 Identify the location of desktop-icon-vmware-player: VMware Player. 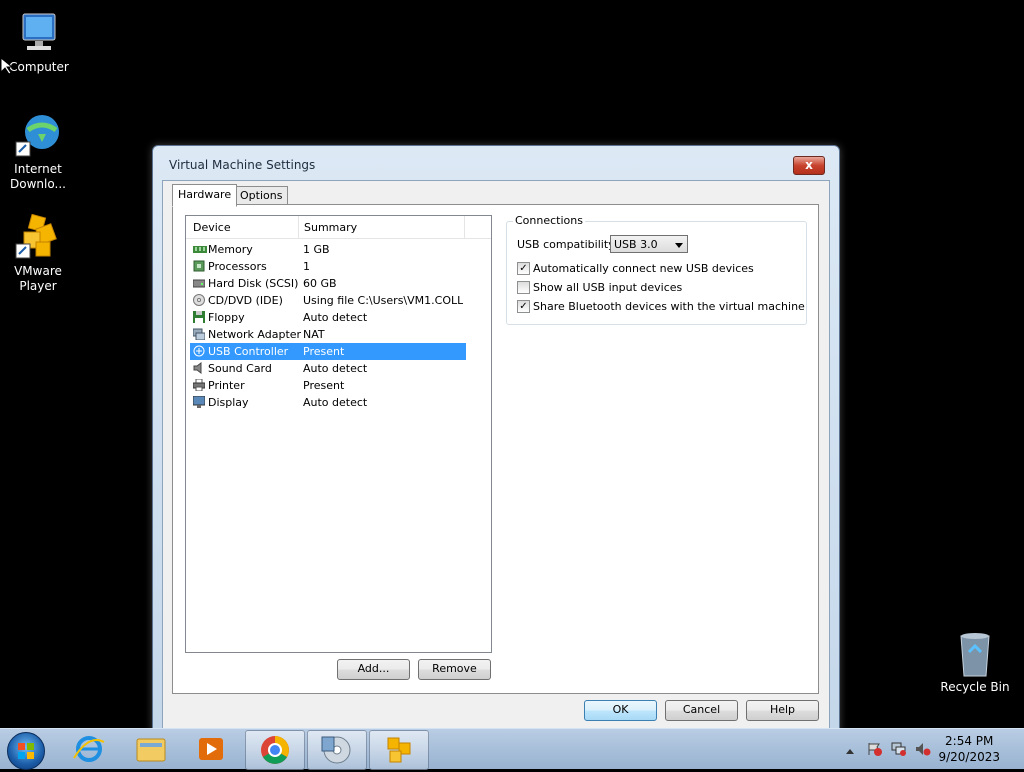
(38, 253).